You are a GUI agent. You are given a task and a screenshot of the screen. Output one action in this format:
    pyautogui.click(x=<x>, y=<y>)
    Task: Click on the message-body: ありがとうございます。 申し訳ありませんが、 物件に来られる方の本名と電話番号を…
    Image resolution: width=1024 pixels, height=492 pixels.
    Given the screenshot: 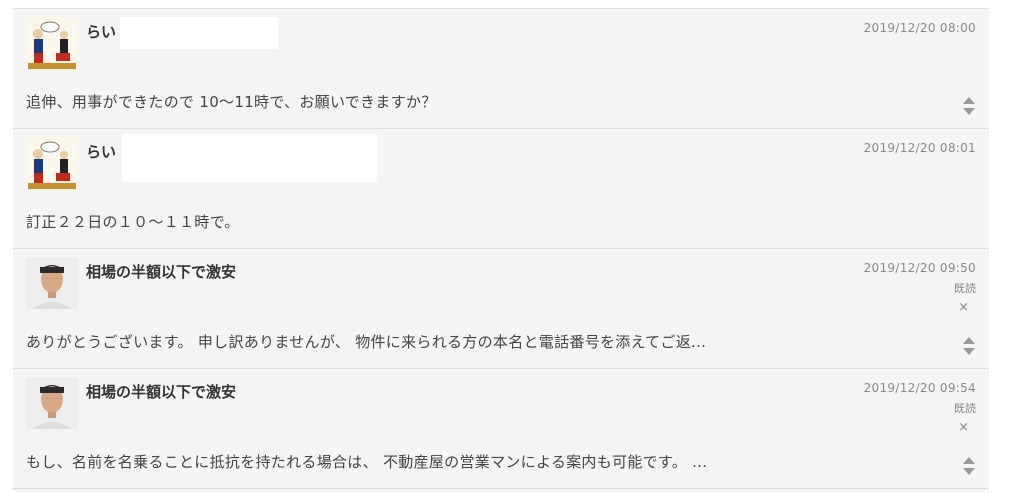 What is the action you would take?
    pyautogui.click(x=366, y=342)
    